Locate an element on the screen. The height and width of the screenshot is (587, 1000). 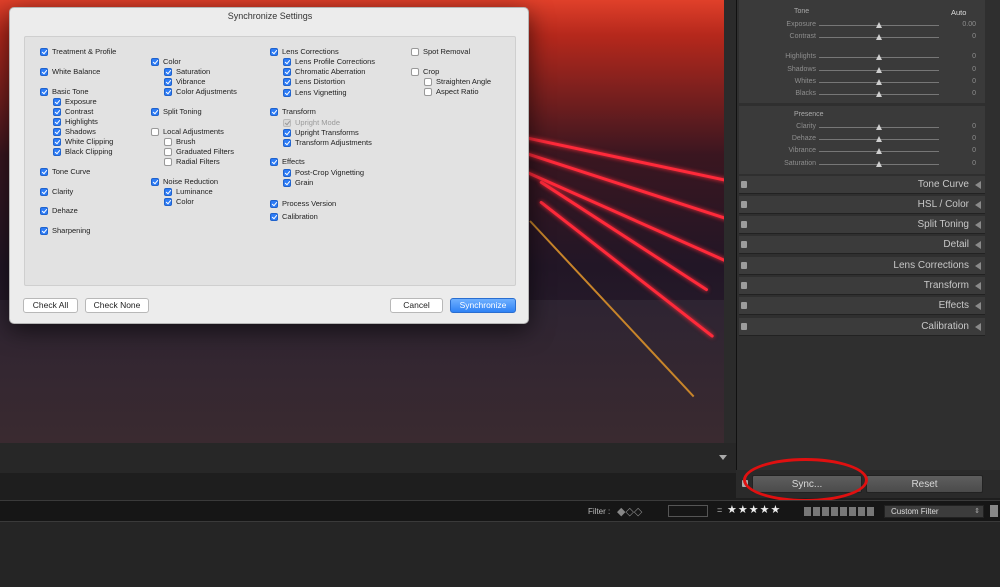
color-swatch-filter is located at coordinates (839, 511).